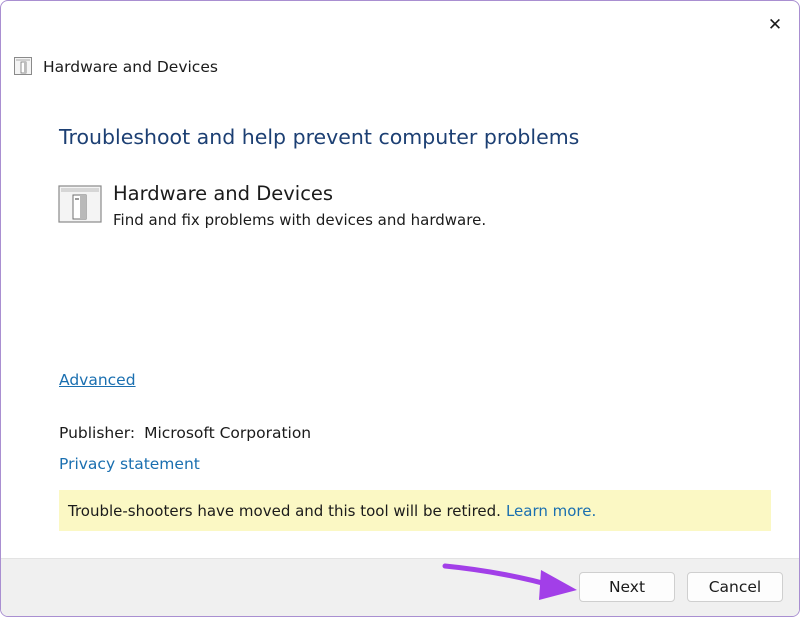  Describe the element at coordinates (97, 433) in the screenshot. I see `publisher-label: Publisher:` at that location.